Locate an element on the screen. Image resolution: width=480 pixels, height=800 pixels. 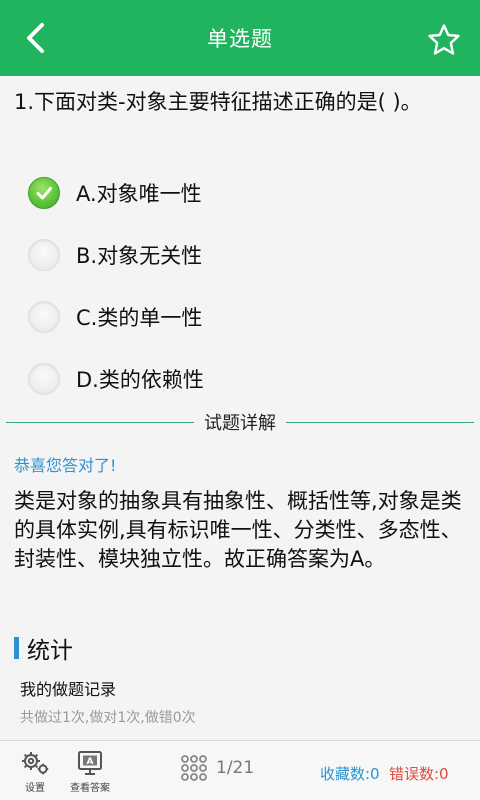
option-label: A.对象唯一性 is located at coordinates (139, 194).